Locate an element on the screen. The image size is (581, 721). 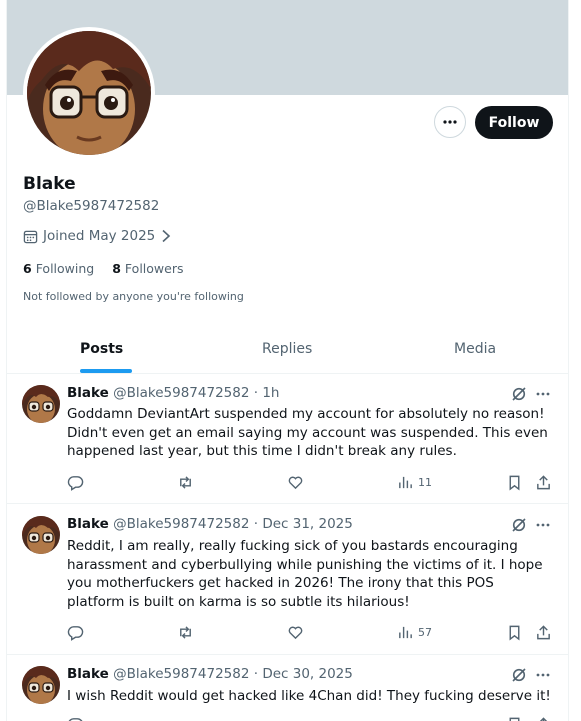
avatar-image is located at coordinates (89, 93).